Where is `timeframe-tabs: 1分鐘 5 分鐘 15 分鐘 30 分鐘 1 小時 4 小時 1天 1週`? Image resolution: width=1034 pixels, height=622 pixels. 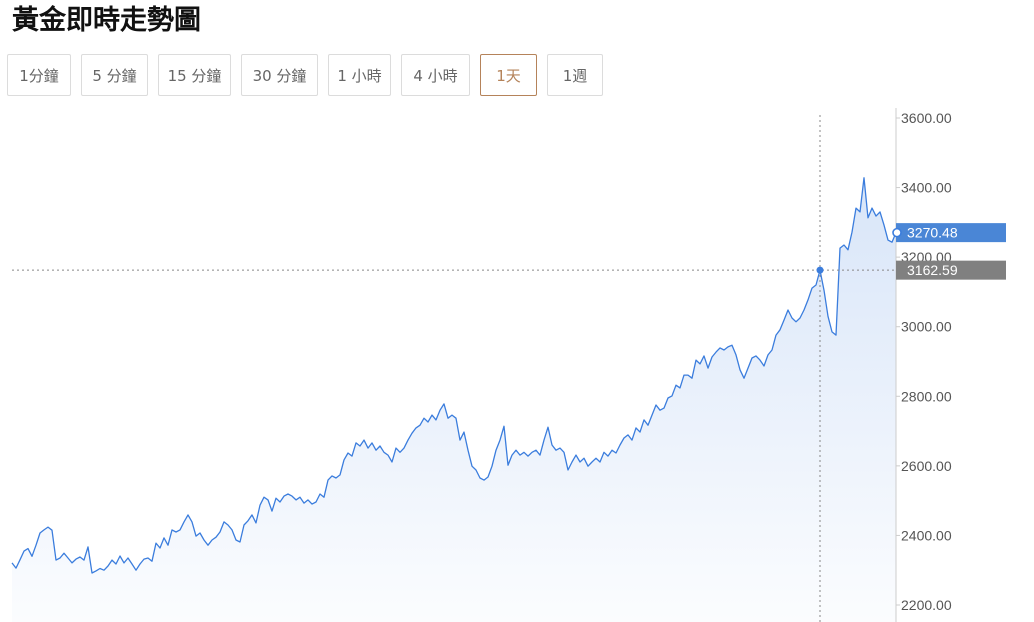
timeframe-tabs: 1分鐘 5 分鐘 15 分鐘 30 分鐘 1 小時 4 小時 1天 1週 is located at coordinates (310, 75).